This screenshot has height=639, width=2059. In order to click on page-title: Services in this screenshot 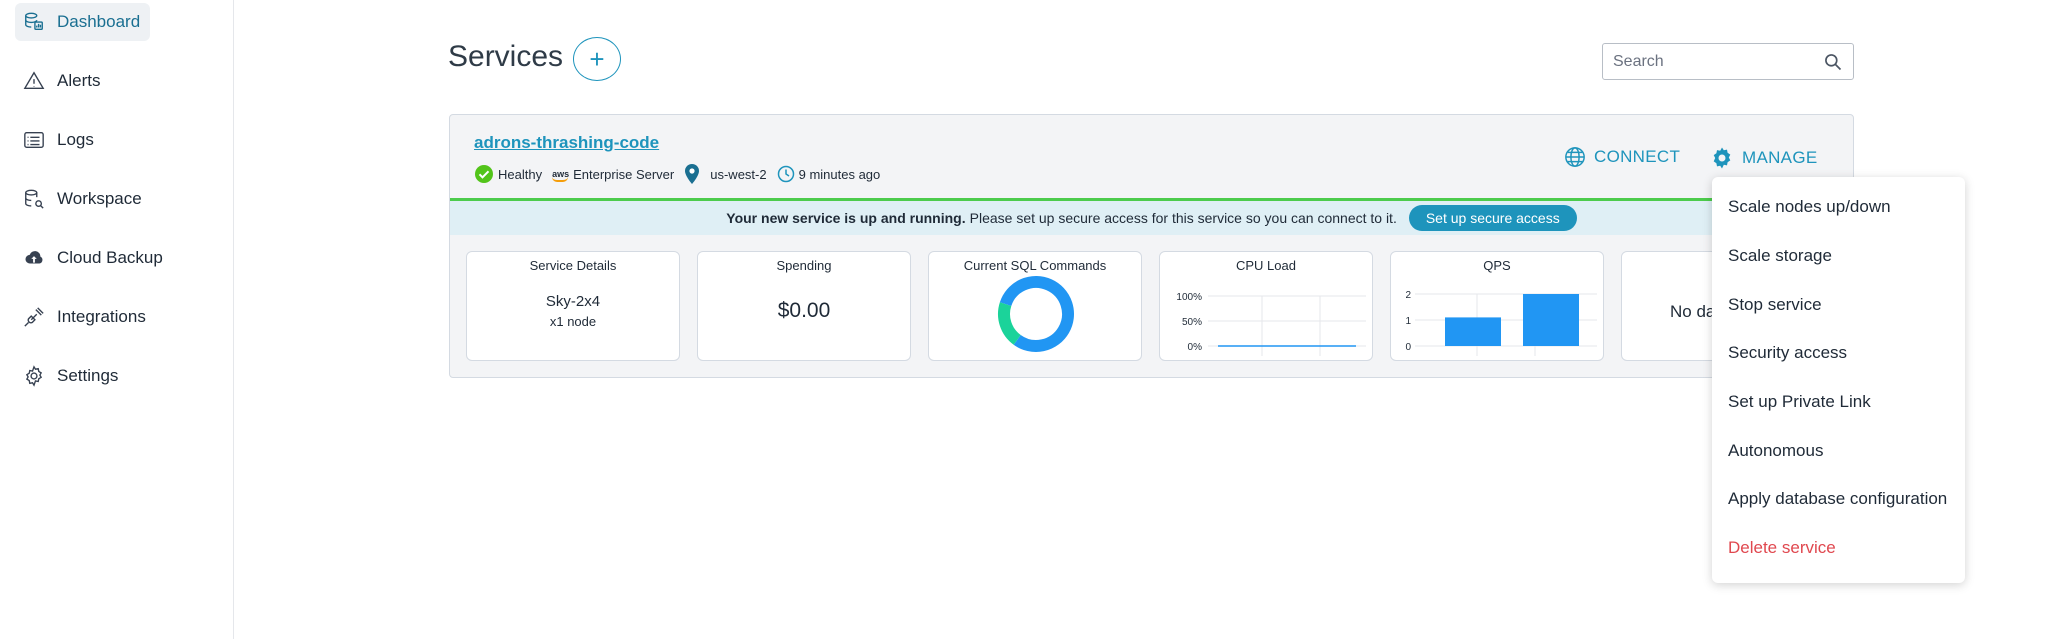, I will do `click(506, 56)`.